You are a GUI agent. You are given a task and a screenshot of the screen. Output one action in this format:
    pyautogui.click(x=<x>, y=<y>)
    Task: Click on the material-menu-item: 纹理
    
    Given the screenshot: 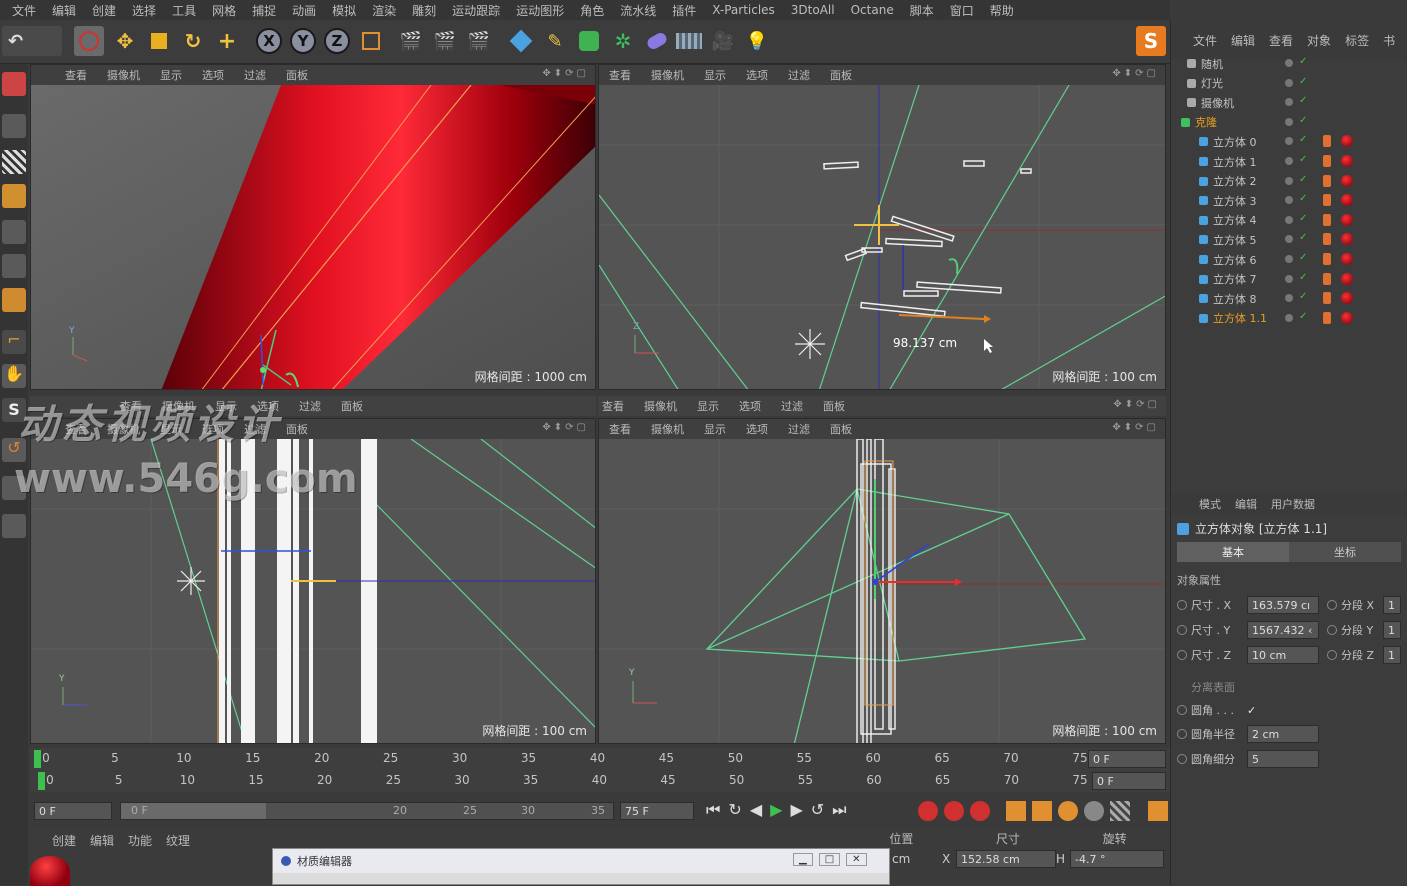 What is the action you would take?
    pyautogui.click(x=178, y=840)
    